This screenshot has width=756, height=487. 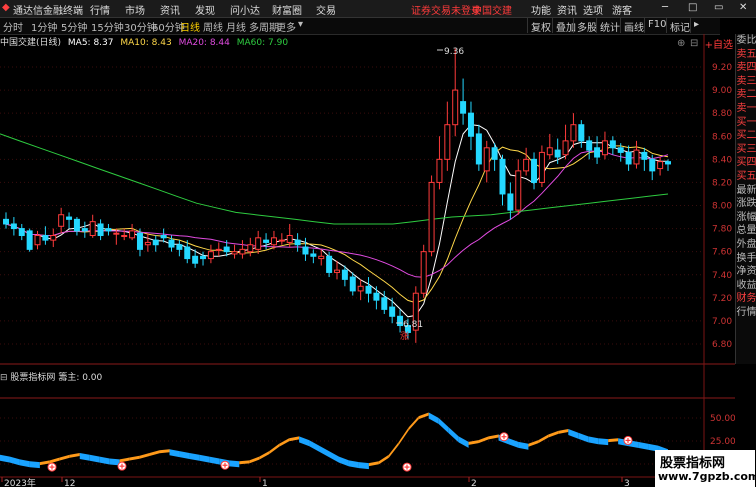 I want to click on menu-wealth: 财富圈, so click(x=287, y=9).